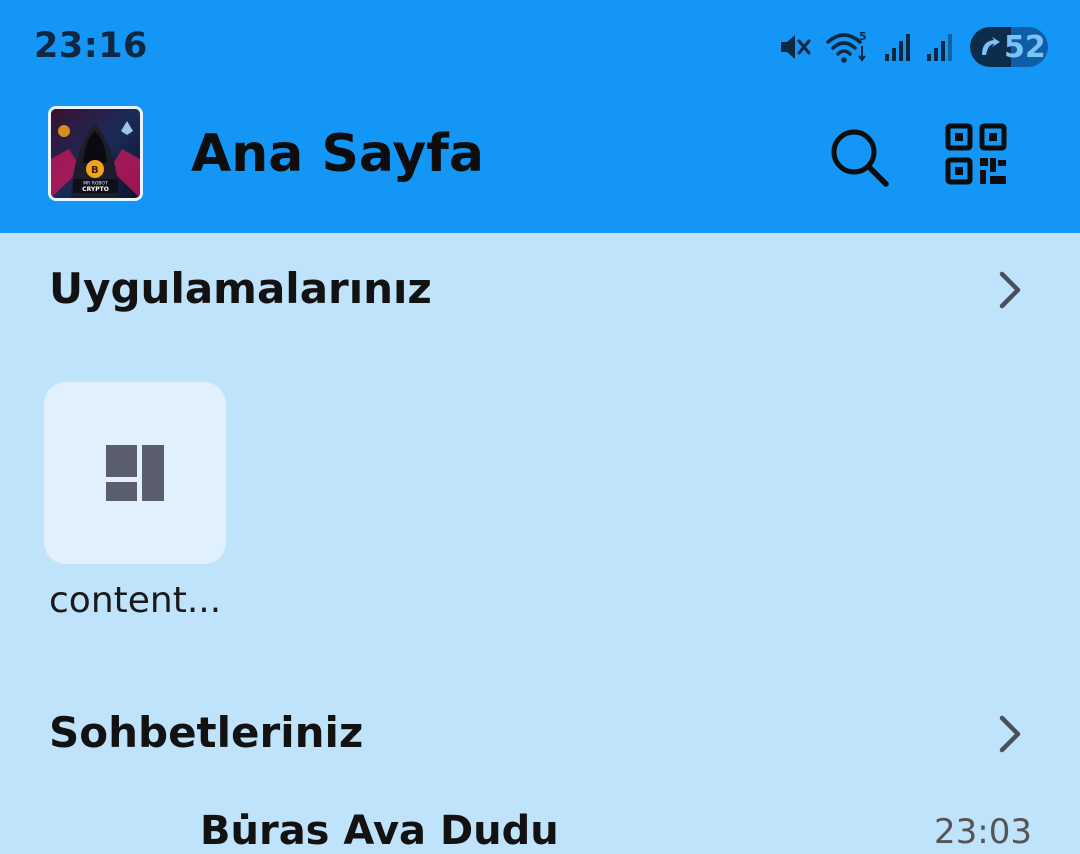 This screenshot has height=854, width=1080. I want to click on svg-text: CRYPTO, so click(95, 189).